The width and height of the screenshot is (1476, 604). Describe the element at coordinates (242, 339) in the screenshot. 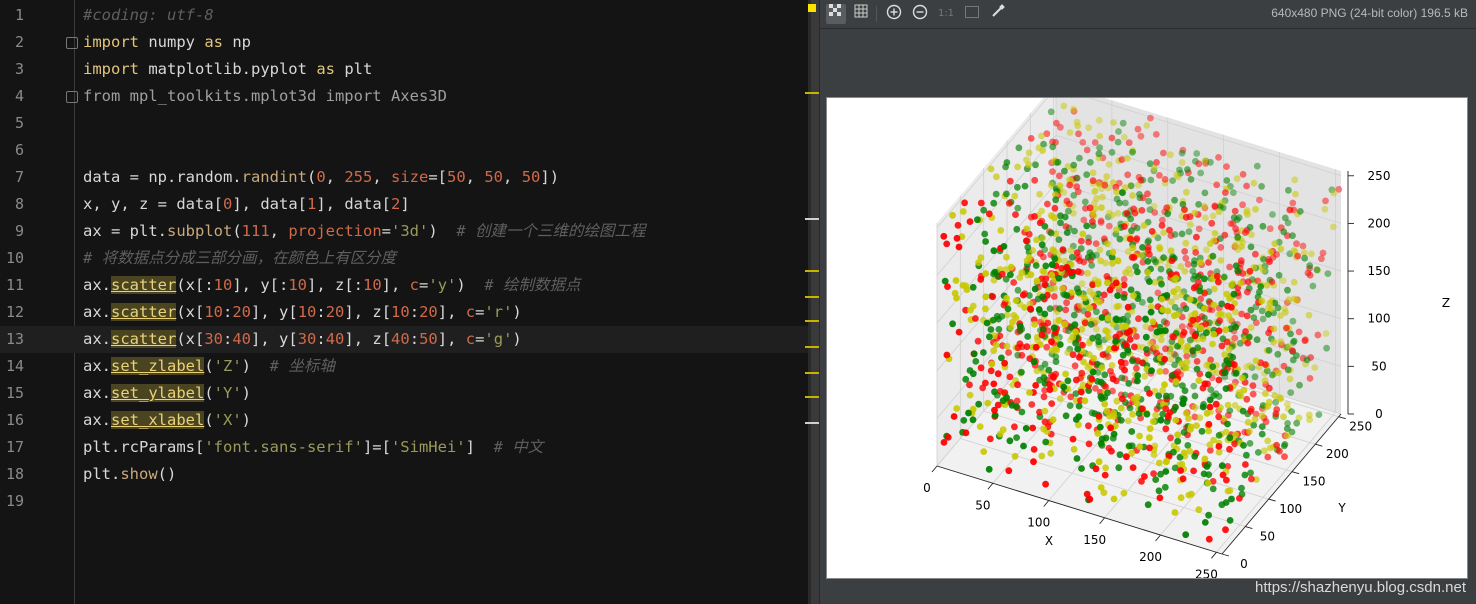

I see `code-token: 40` at that location.